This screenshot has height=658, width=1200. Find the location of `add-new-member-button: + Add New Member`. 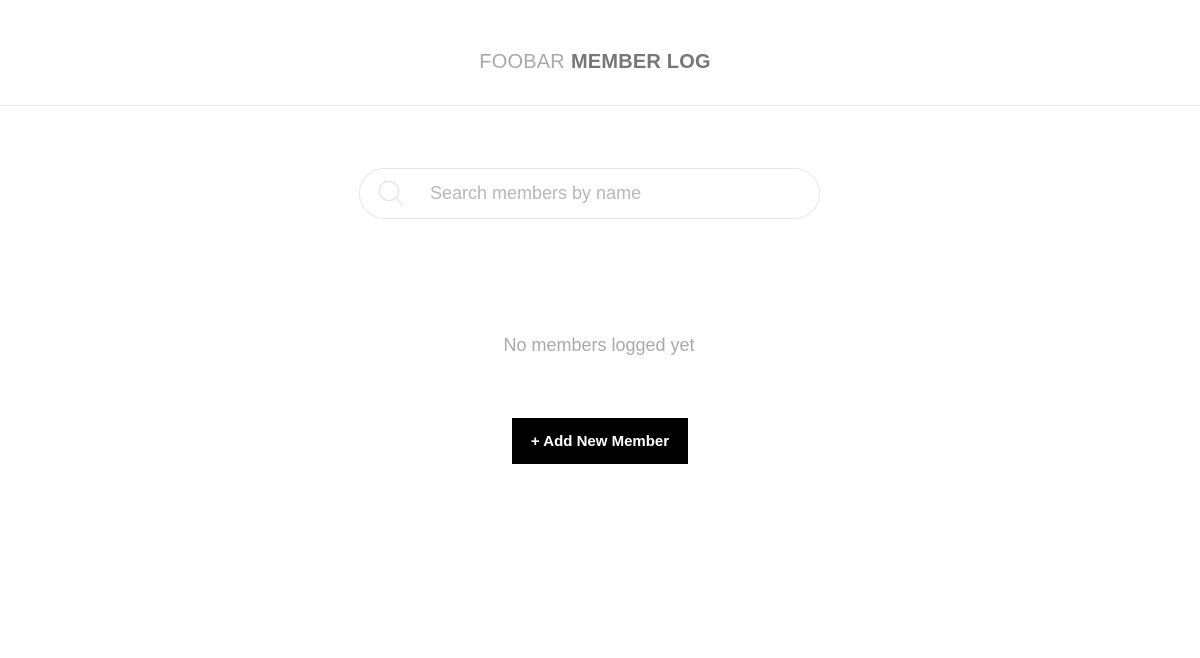

add-new-member-button: + Add New Member is located at coordinates (600, 441).